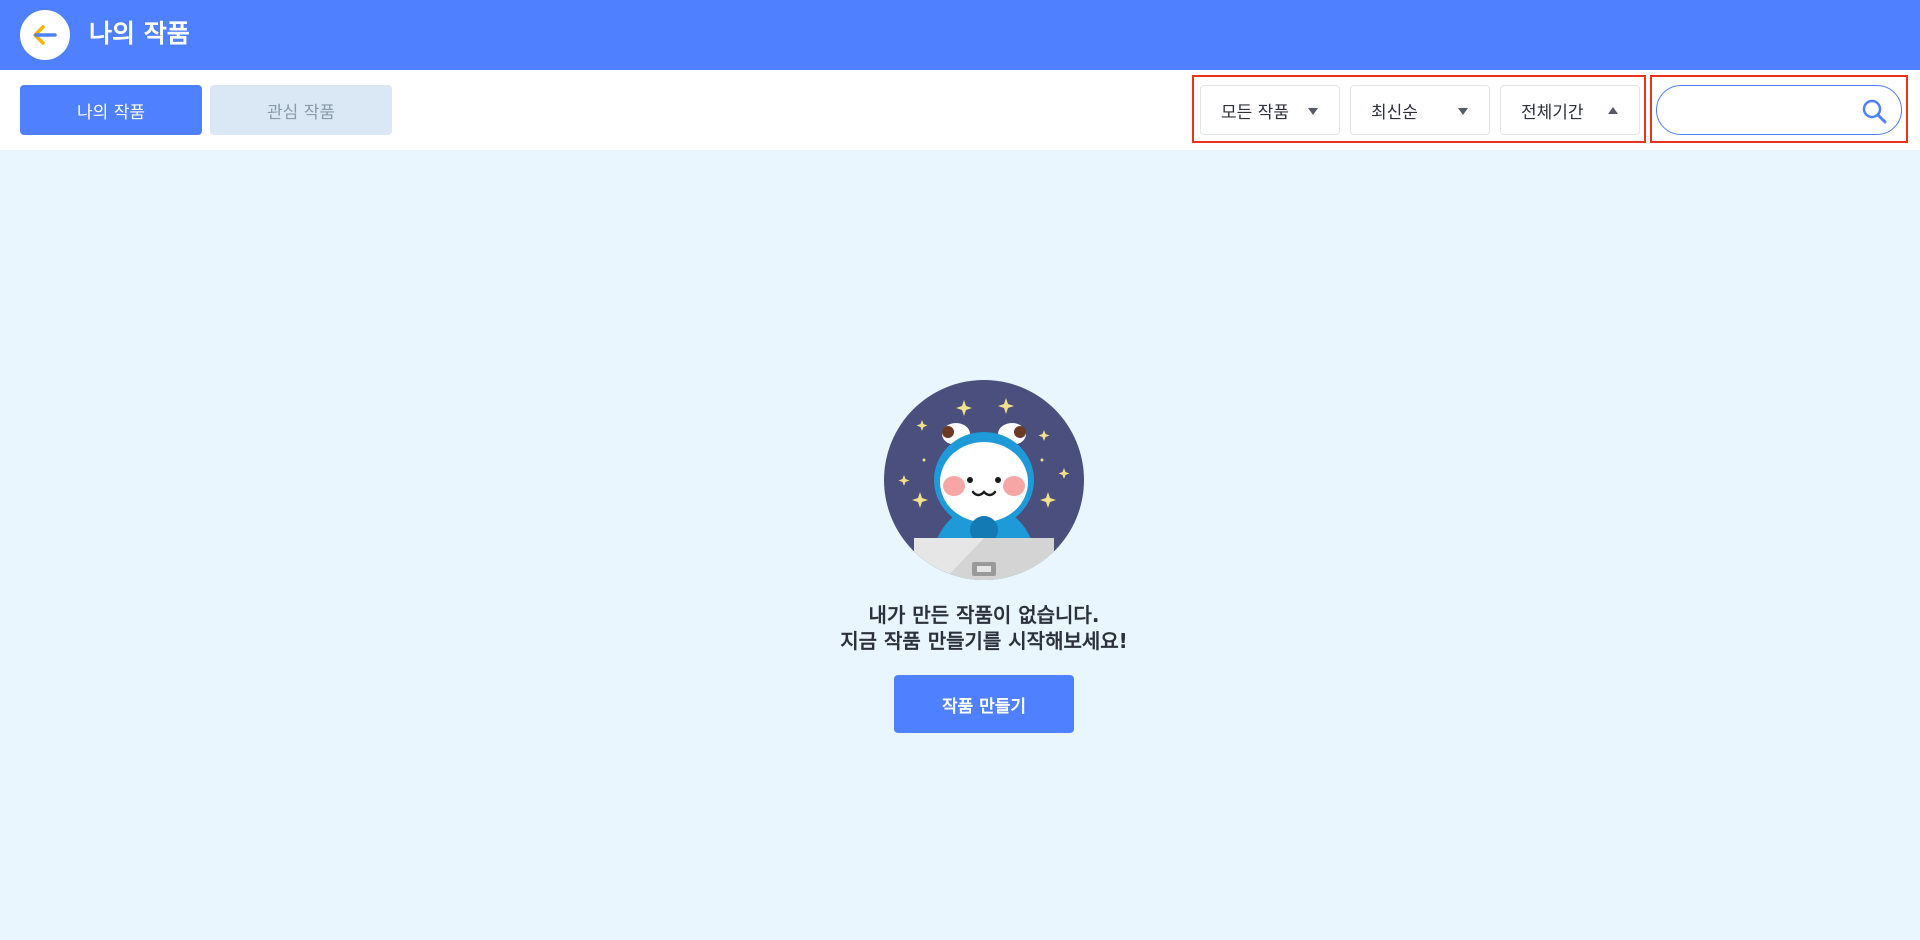 This screenshot has height=940, width=1920. Describe the element at coordinates (984, 615) in the screenshot. I see `empty-state-line-1: 내가 만든 작품이 없습니다.` at that location.